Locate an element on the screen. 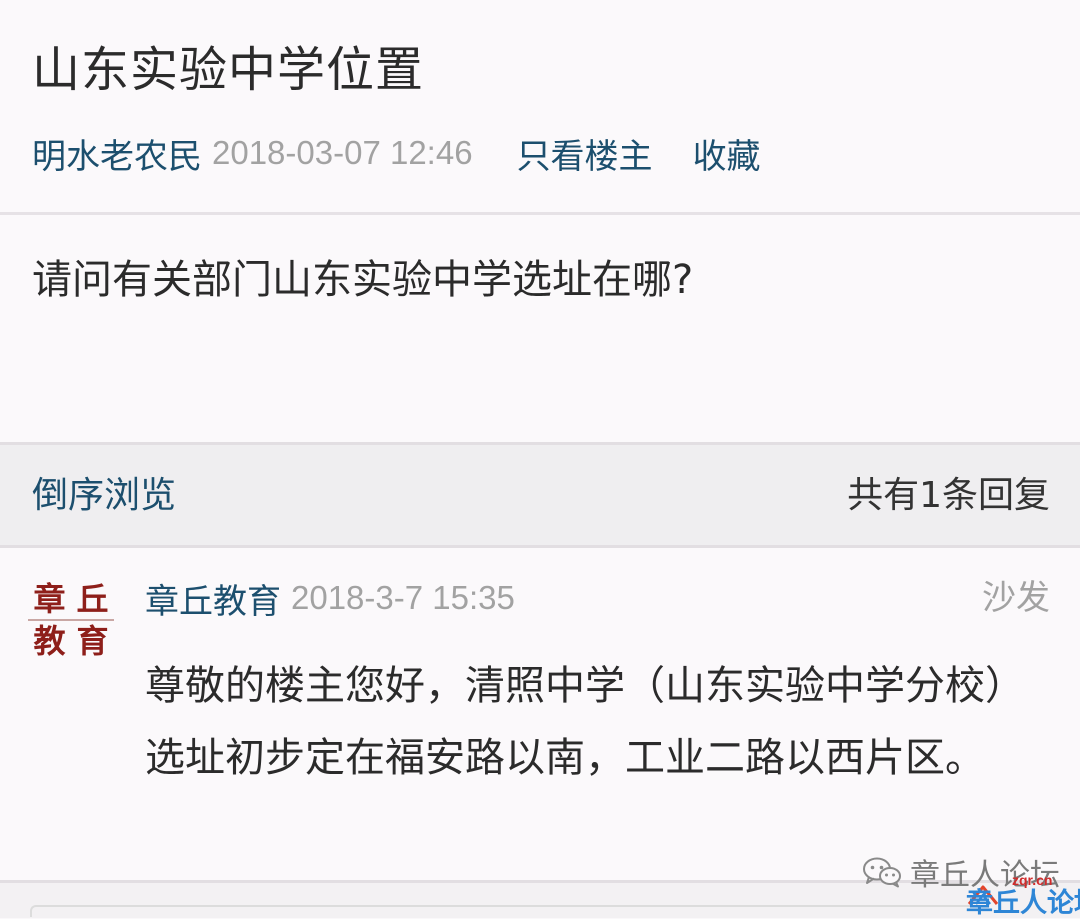 This screenshot has width=1080, height=919. logo-name: 章丘人论坛 is located at coordinates (1023, 903).